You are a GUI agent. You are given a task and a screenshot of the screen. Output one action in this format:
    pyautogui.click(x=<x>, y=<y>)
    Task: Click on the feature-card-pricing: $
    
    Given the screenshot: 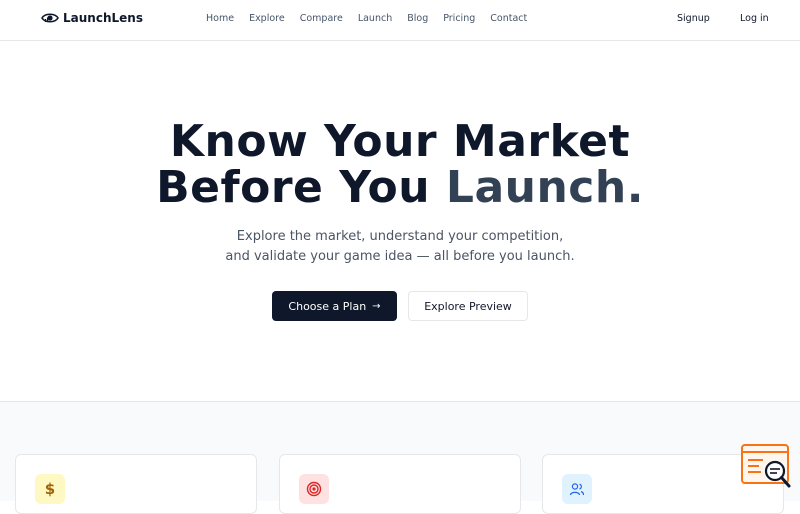 What is the action you would take?
    pyautogui.click(x=136, y=484)
    